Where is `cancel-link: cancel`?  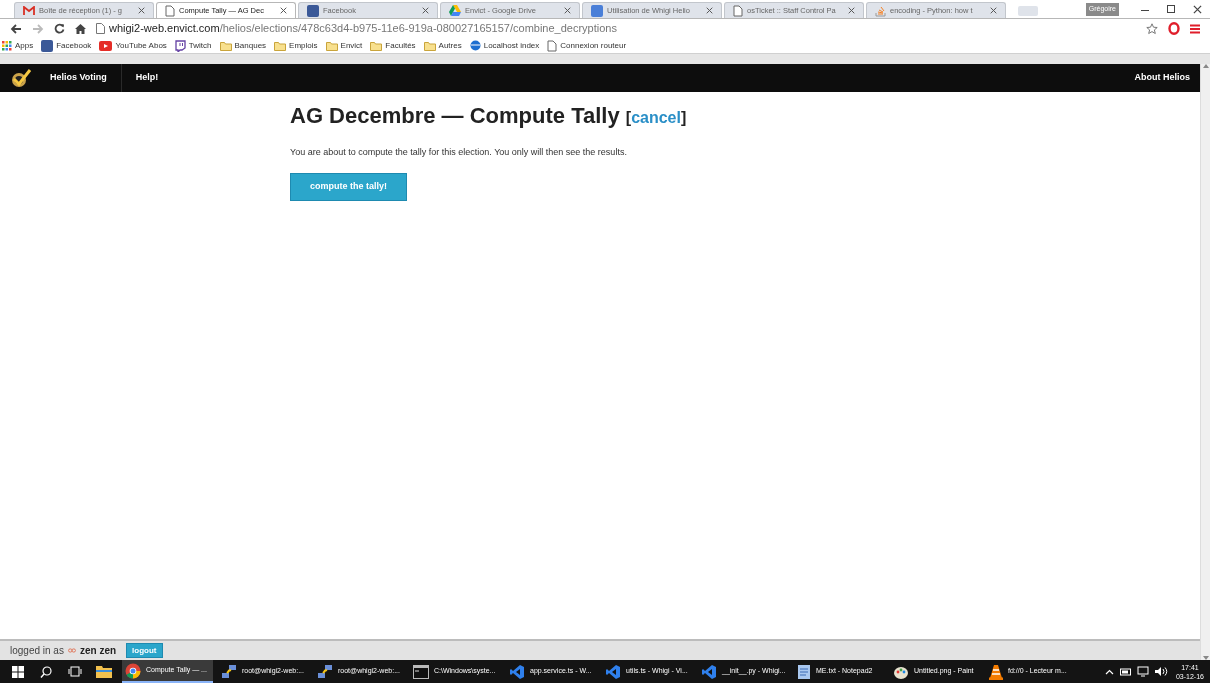
cancel-link: cancel is located at coordinates (656, 117).